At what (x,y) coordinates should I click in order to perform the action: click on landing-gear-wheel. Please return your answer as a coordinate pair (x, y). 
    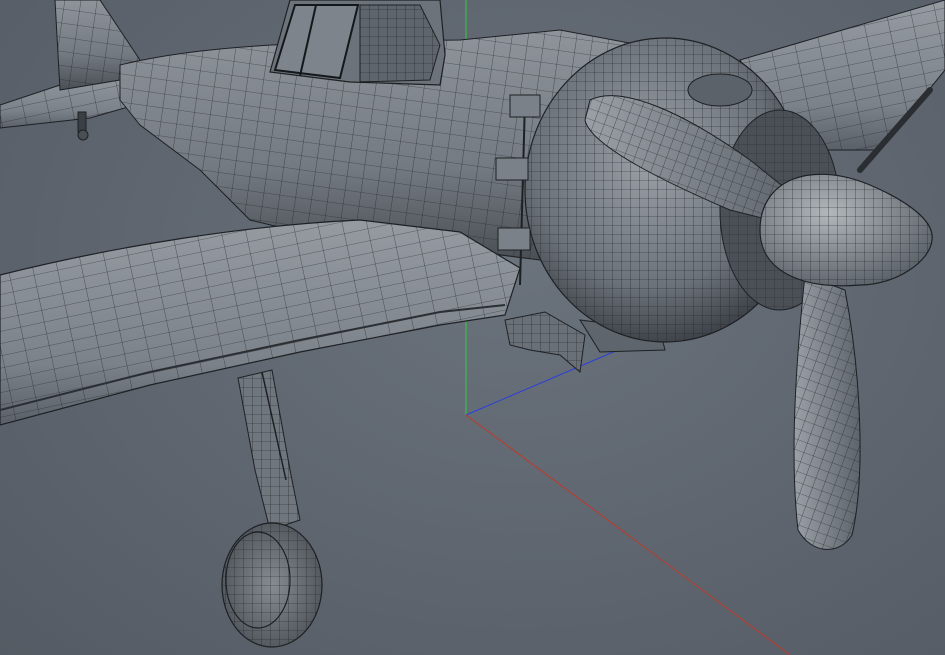
    Looking at the image, I should click on (272, 585).